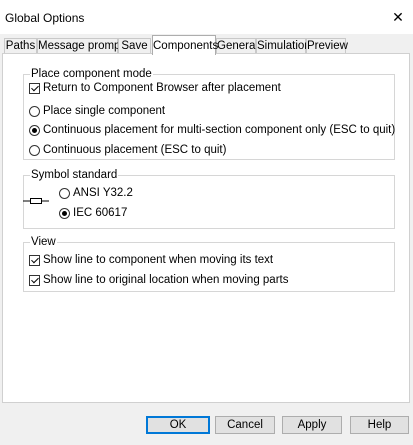 The height and width of the screenshot is (445, 413). Describe the element at coordinates (34, 260) in the screenshot. I see `show-line-text-checkbox` at that location.